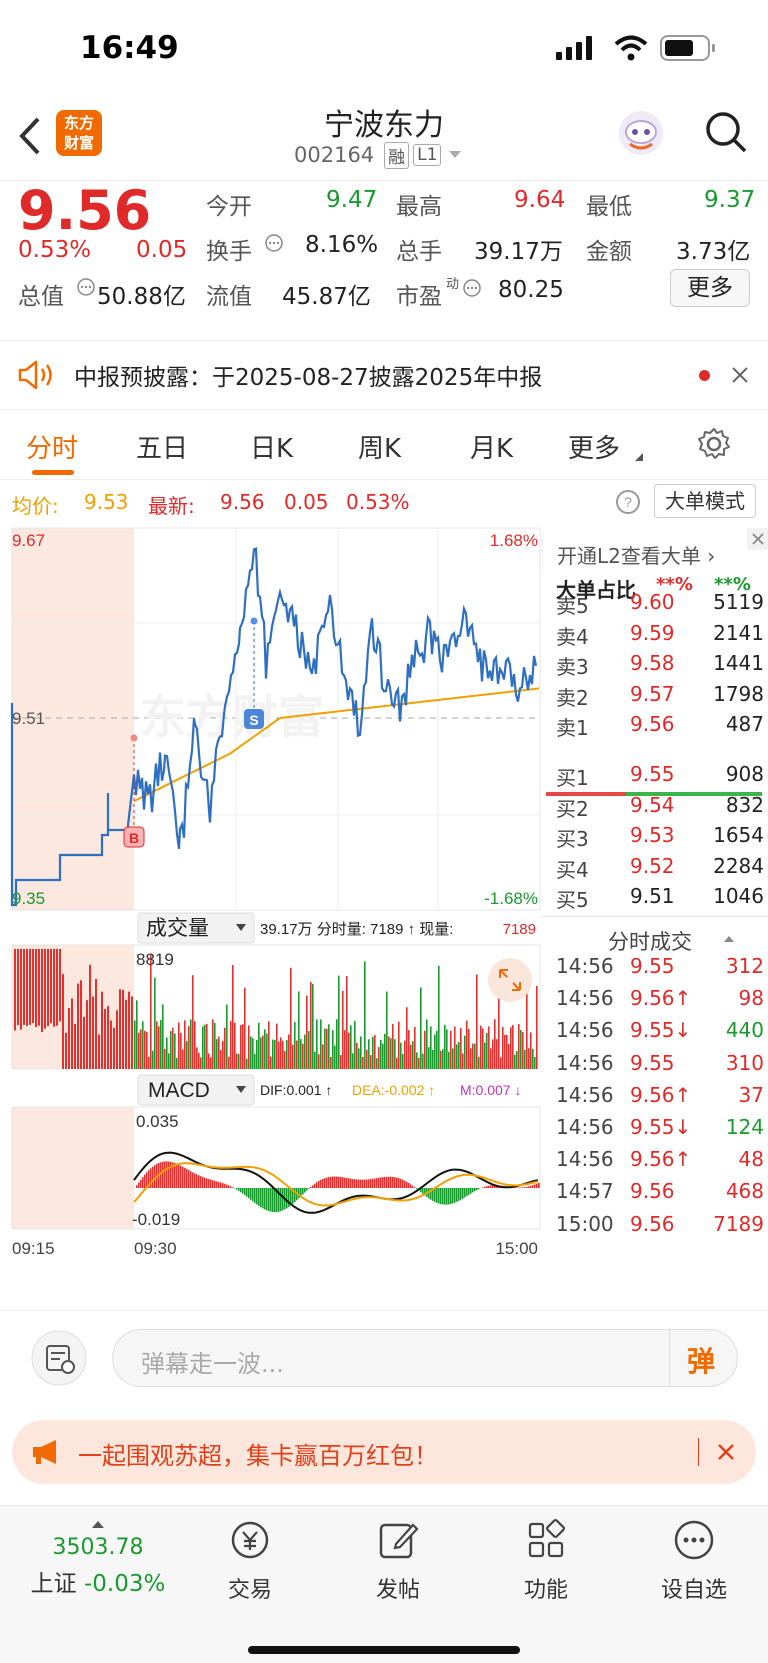 The image size is (768, 1663). Describe the element at coordinates (250, 1561) in the screenshot. I see `tab-trade: 交易` at that location.